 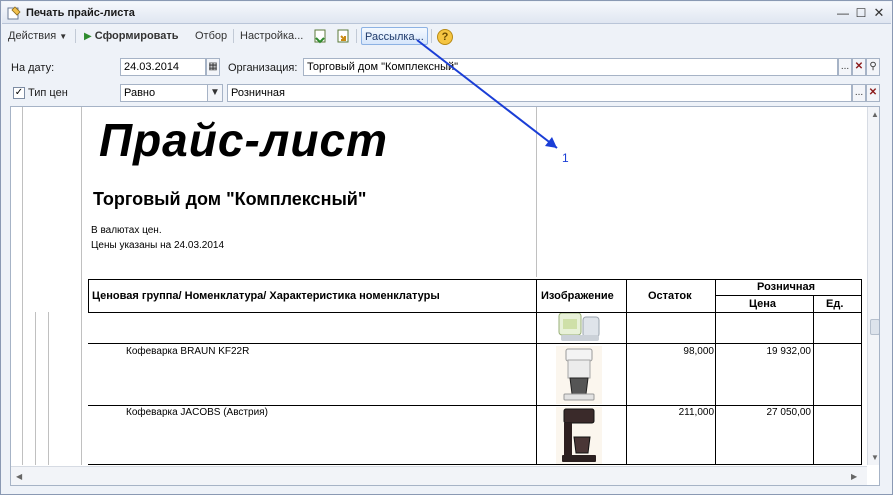 I want to click on scroll-left-icon: ◀, so click(x=19, y=476).